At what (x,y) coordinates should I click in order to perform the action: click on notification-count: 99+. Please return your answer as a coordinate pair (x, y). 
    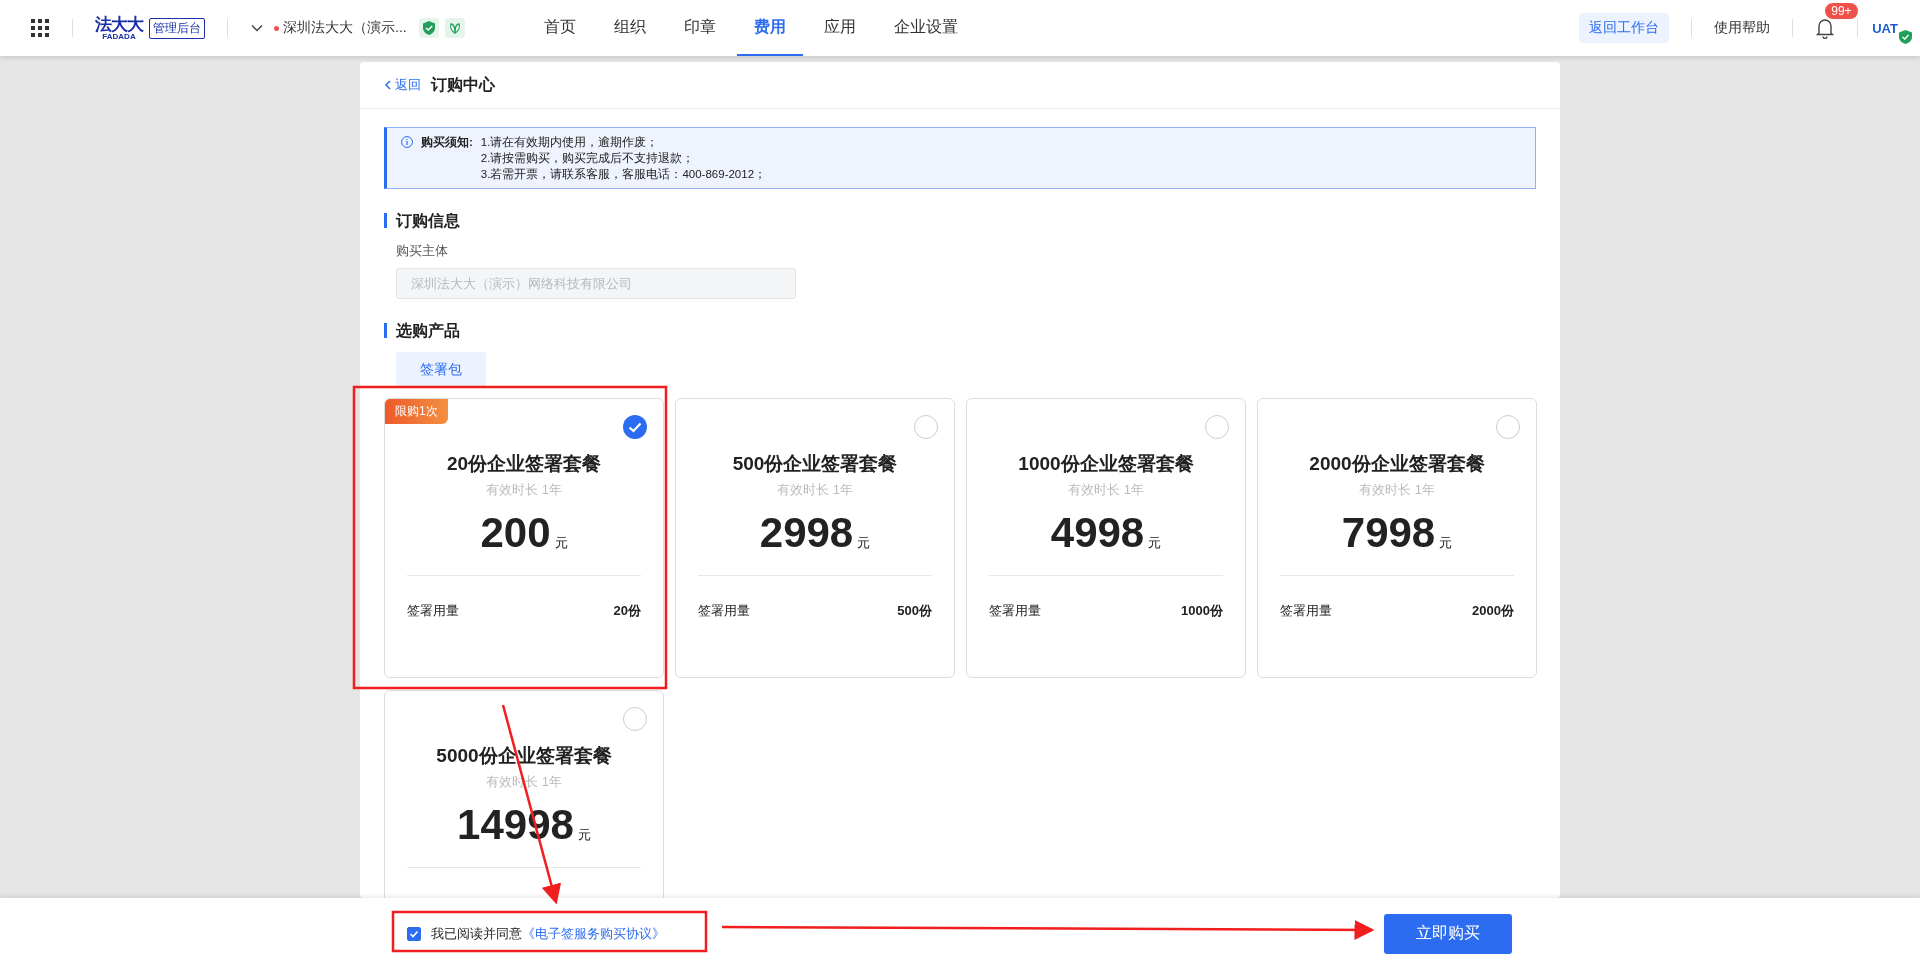
    Looking at the image, I should click on (1841, 11).